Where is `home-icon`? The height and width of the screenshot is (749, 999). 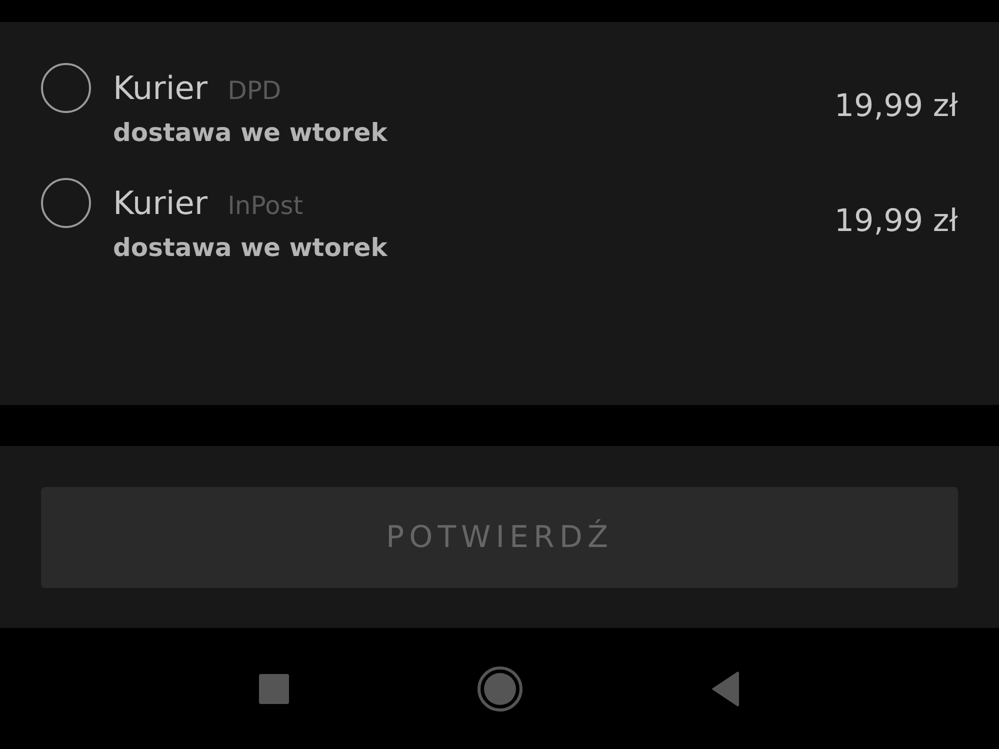
home-icon is located at coordinates (499, 689).